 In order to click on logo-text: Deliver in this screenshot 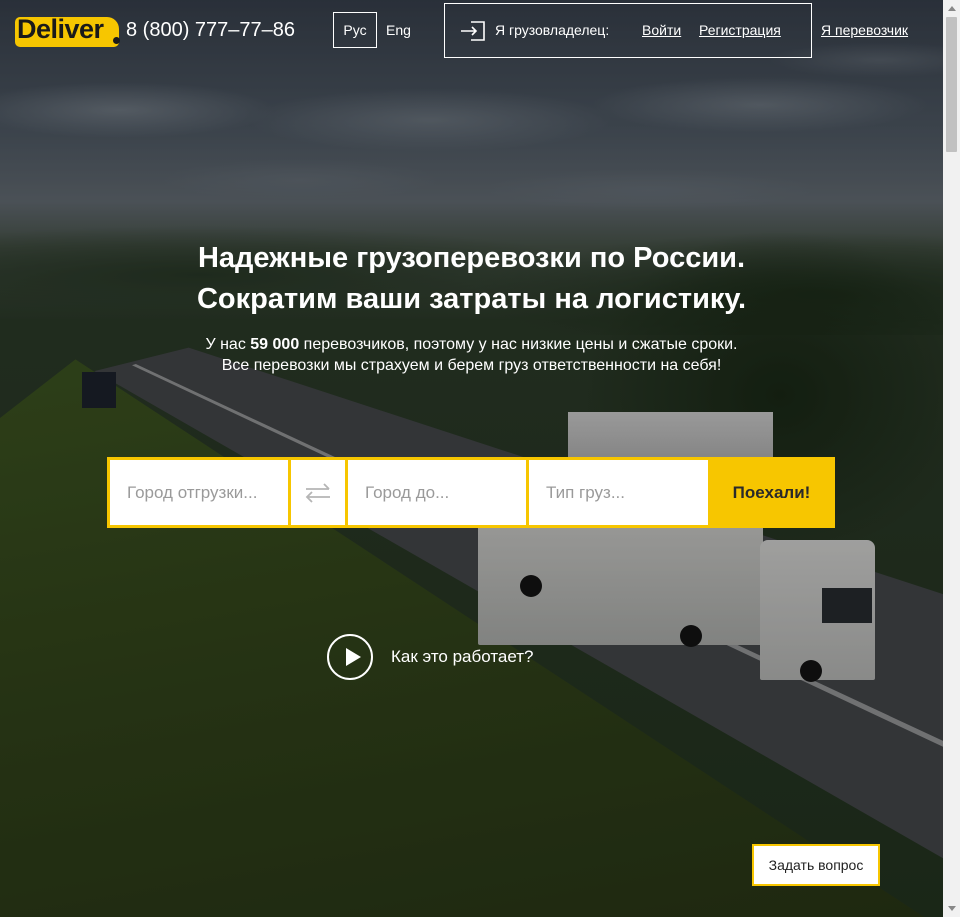, I will do `click(60, 29)`.